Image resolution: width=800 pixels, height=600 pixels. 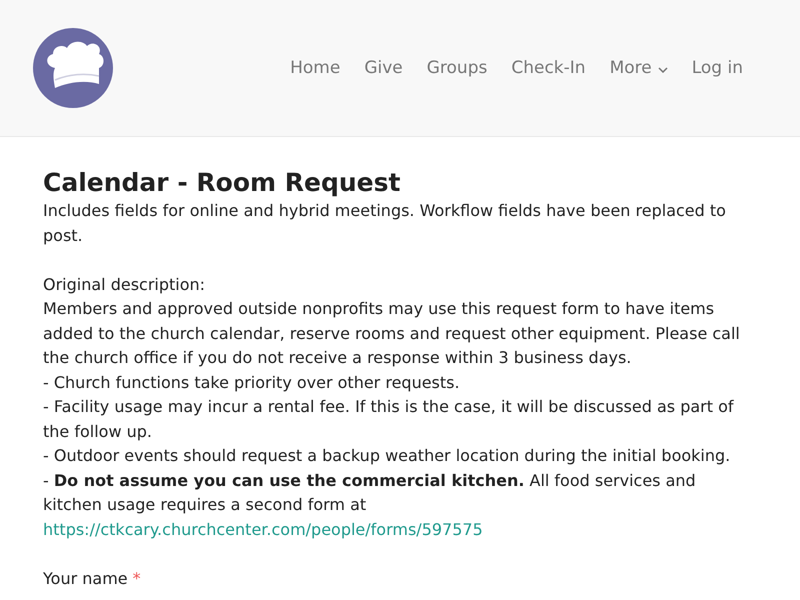 What do you see at coordinates (717, 68) in the screenshot?
I see `nav-link: Log in` at bounding box center [717, 68].